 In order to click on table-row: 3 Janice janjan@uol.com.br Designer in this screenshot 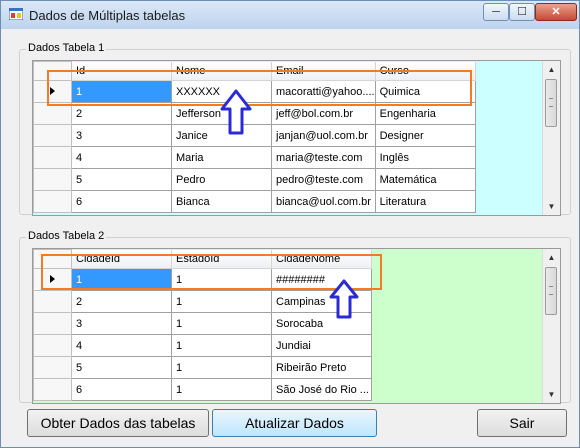, I will do `click(254, 135)`.